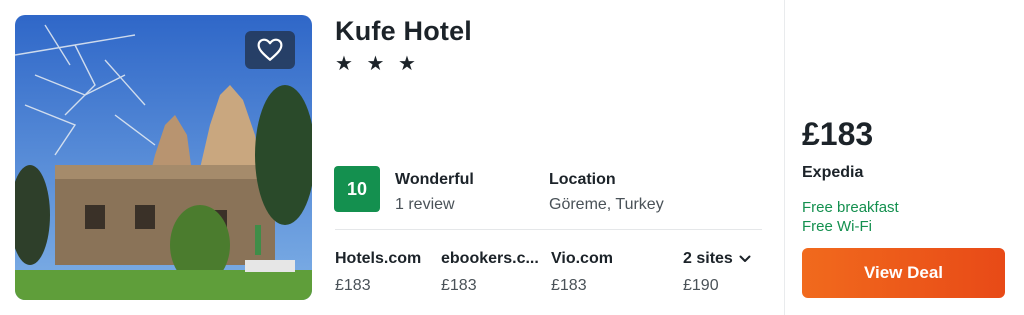 Image resolution: width=1024 pixels, height=315 pixels. What do you see at coordinates (582, 258) in the screenshot?
I see `site-name: Vio.com` at bounding box center [582, 258].